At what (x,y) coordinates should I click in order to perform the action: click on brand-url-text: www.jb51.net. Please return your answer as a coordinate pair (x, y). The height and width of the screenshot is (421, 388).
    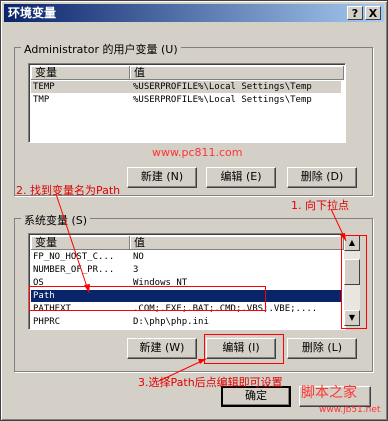
    Looking at the image, I should click on (350, 410).